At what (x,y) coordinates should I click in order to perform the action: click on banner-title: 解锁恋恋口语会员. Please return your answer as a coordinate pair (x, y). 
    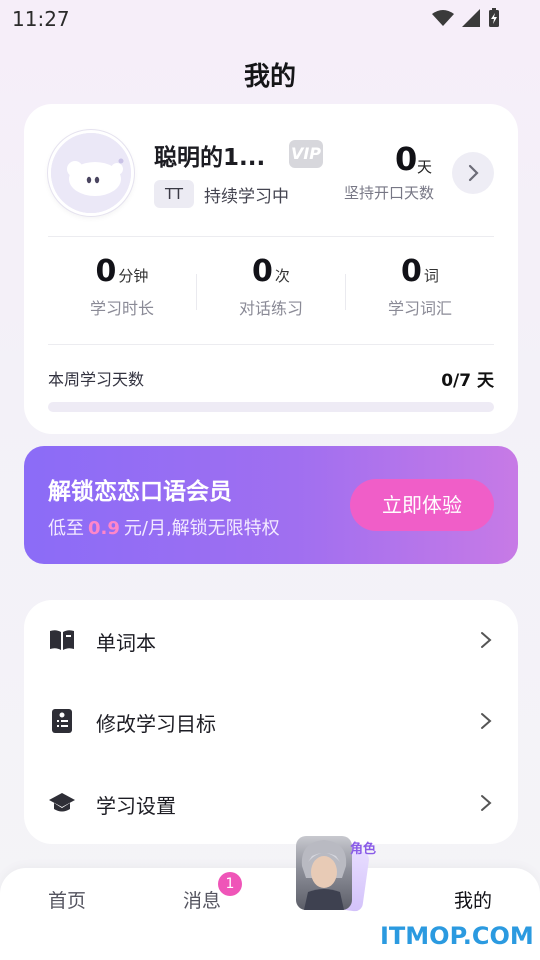
    Looking at the image, I should click on (140, 492).